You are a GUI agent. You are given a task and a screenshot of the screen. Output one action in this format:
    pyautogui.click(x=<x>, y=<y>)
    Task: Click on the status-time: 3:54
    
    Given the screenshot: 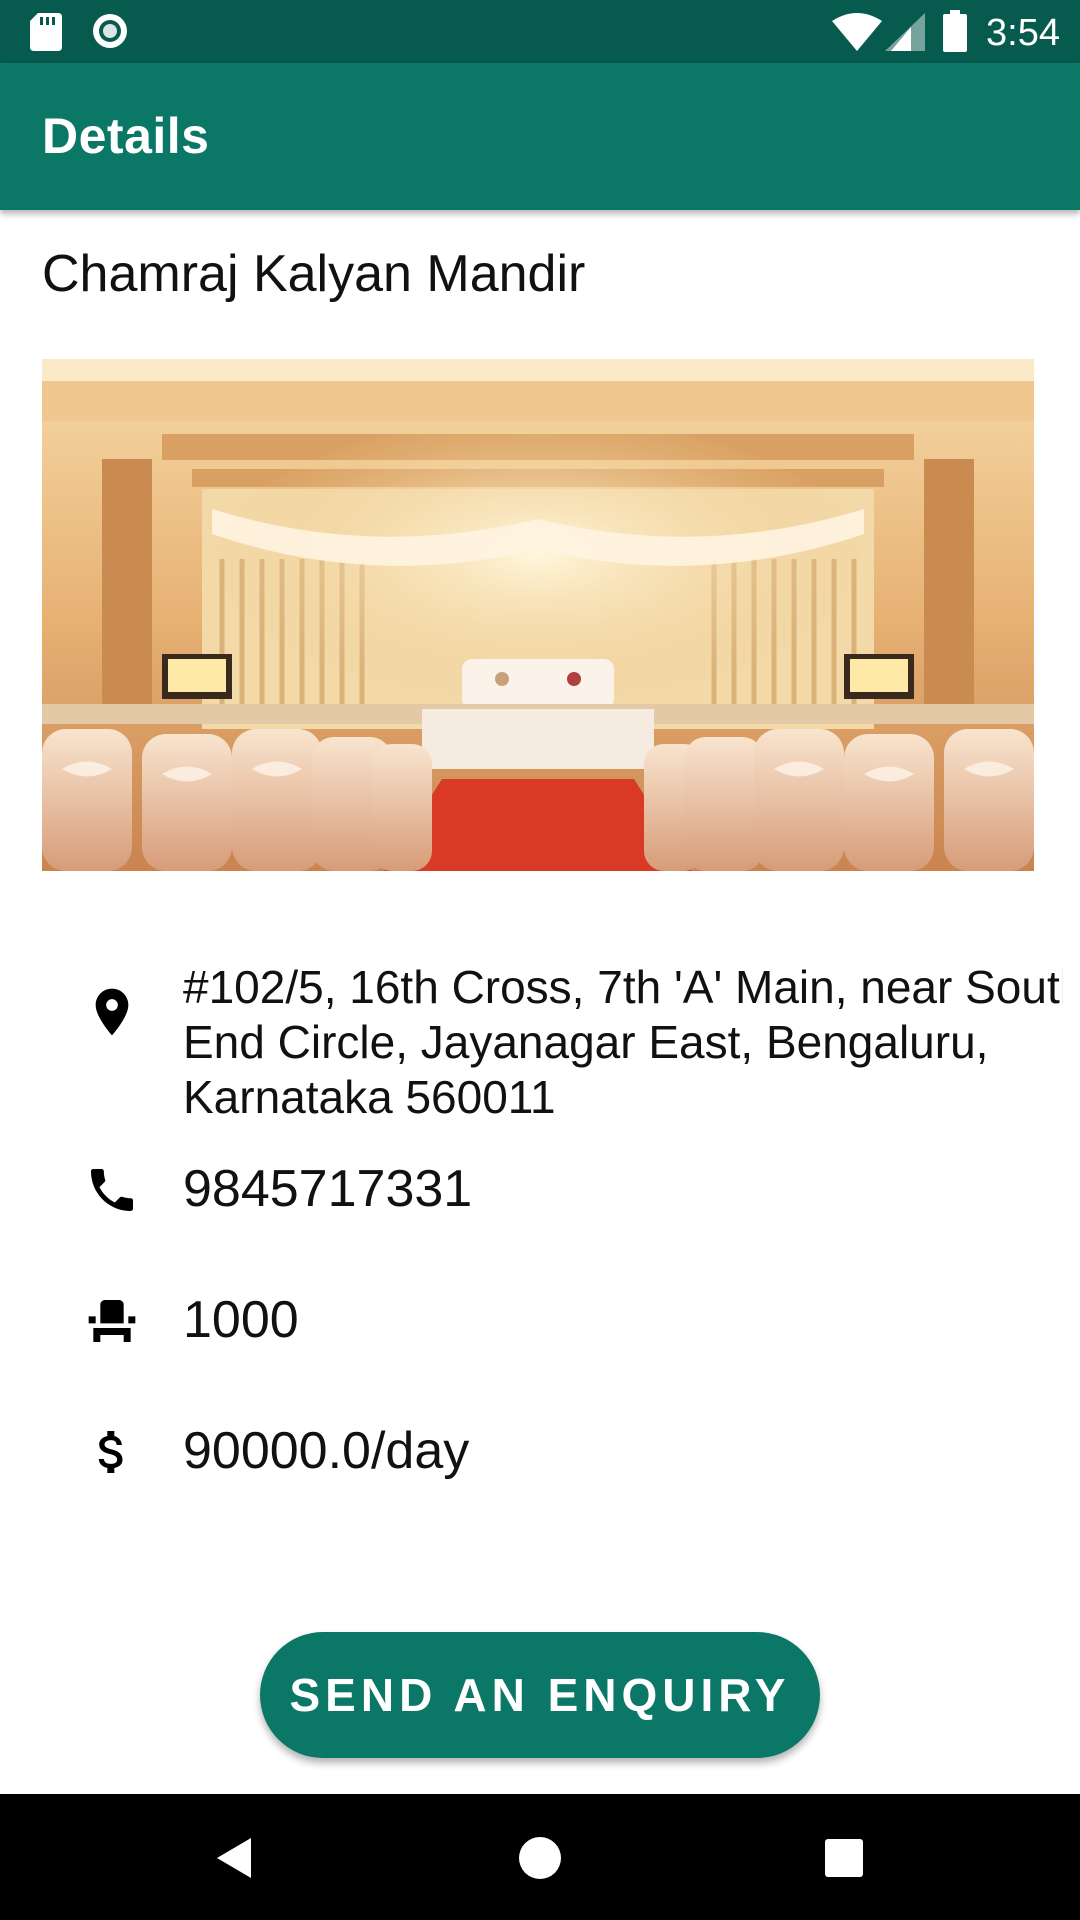 What is the action you would take?
    pyautogui.click(x=1023, y=33)
    